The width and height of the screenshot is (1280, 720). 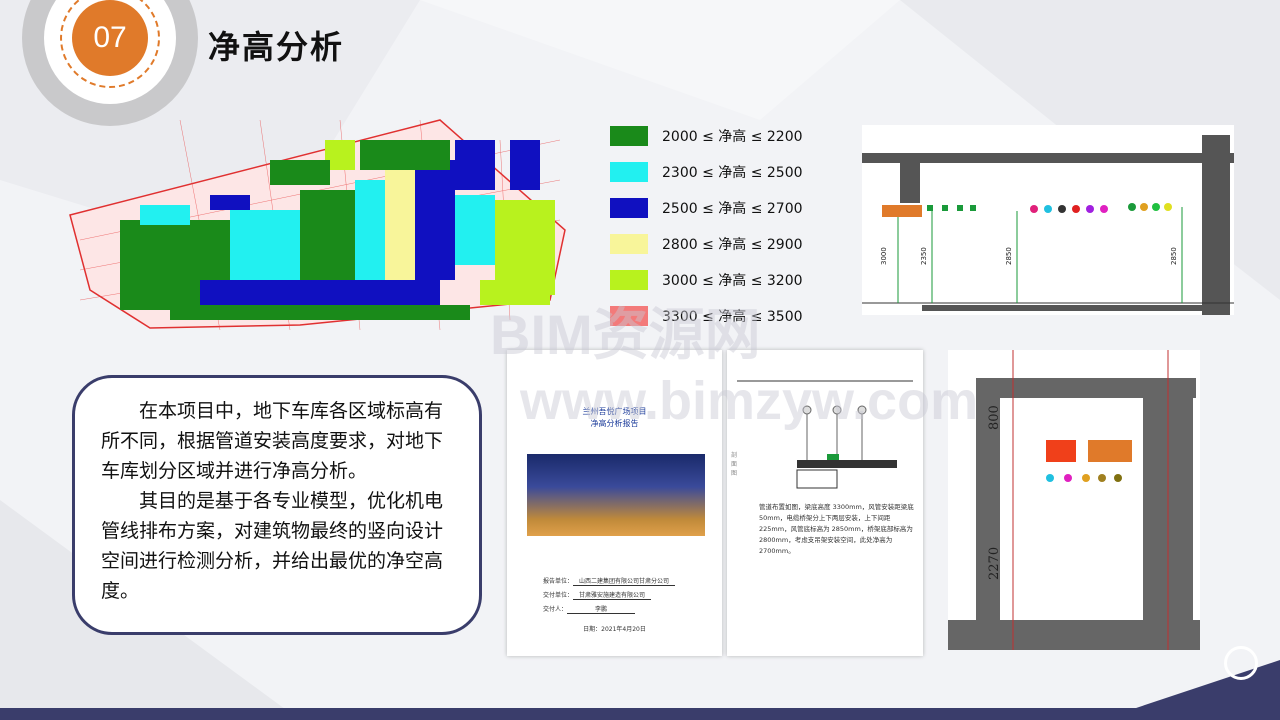 I want to click on legend-label: 3300 ≤ 净高 ≤ 3500, so click(x=732, y=317).